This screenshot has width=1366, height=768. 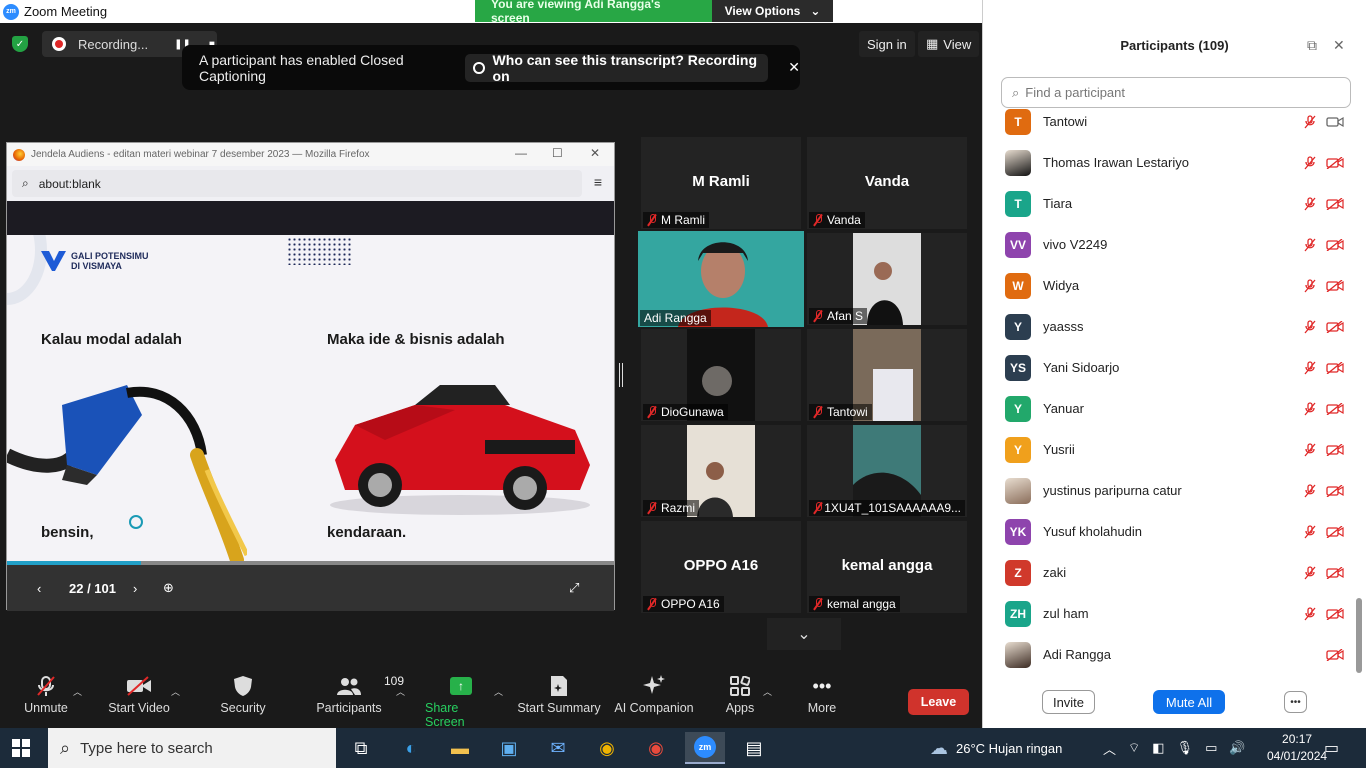 I want to click on clock: 20:17 04/01/2024, so click(x=1297, y=748).